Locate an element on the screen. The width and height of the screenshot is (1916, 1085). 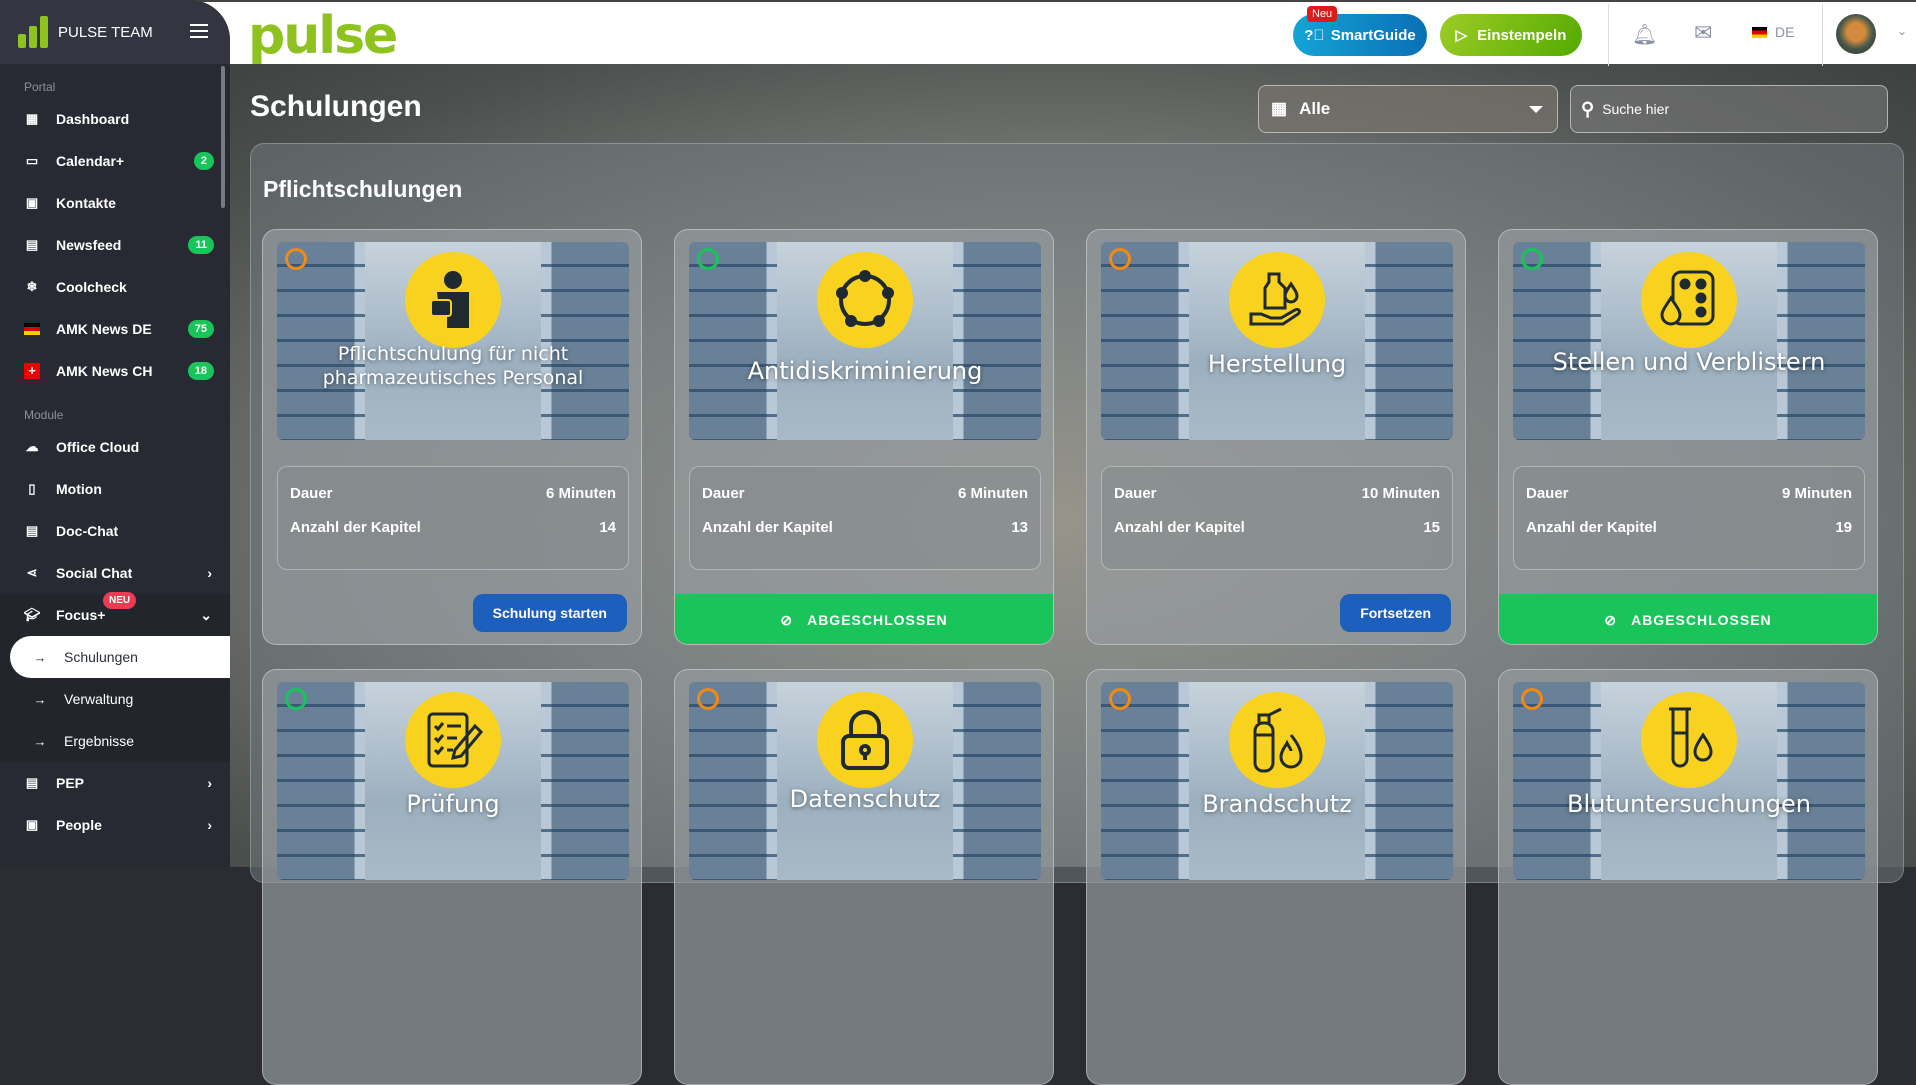
start-training-button: Schulung starten is located at coordinates (549, 613).